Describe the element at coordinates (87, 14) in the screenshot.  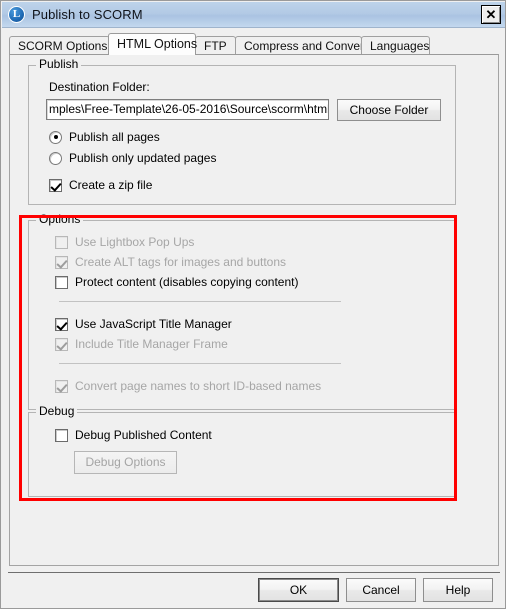
I see `window-title: Publish to SCORM` at that location.